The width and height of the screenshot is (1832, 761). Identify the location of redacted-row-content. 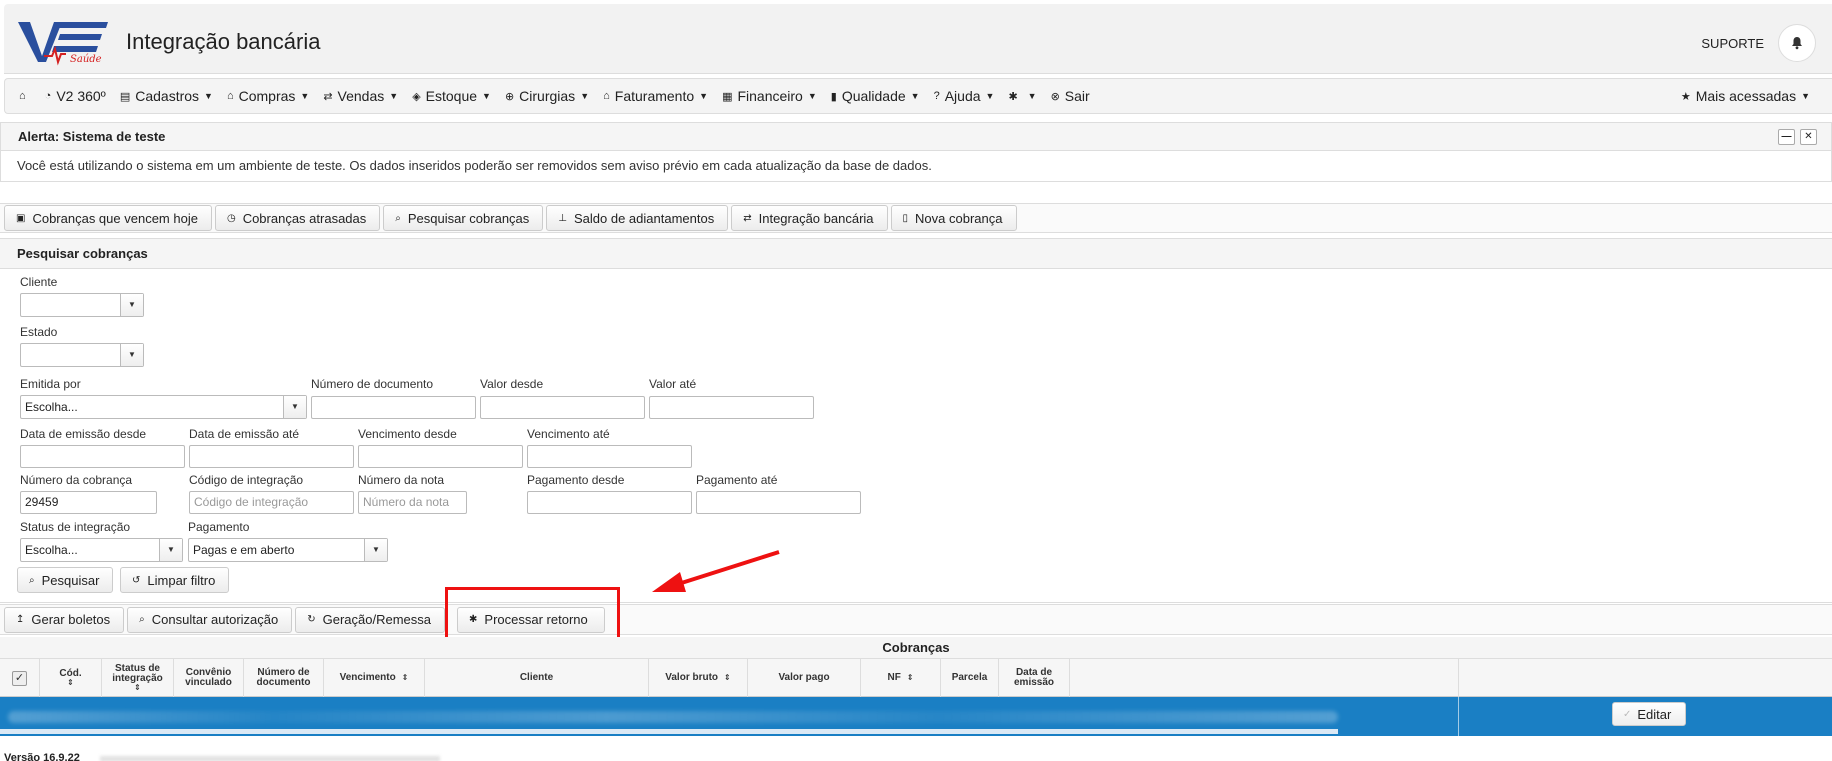
(673, 717).